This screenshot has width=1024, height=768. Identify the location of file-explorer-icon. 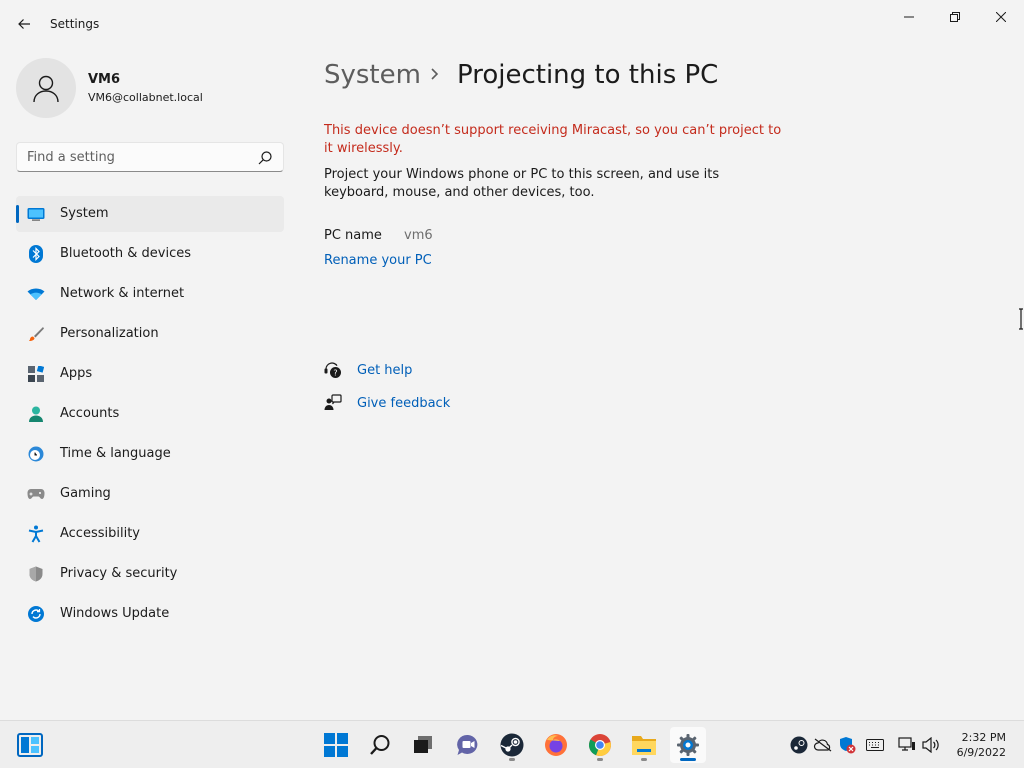
(644, 745).